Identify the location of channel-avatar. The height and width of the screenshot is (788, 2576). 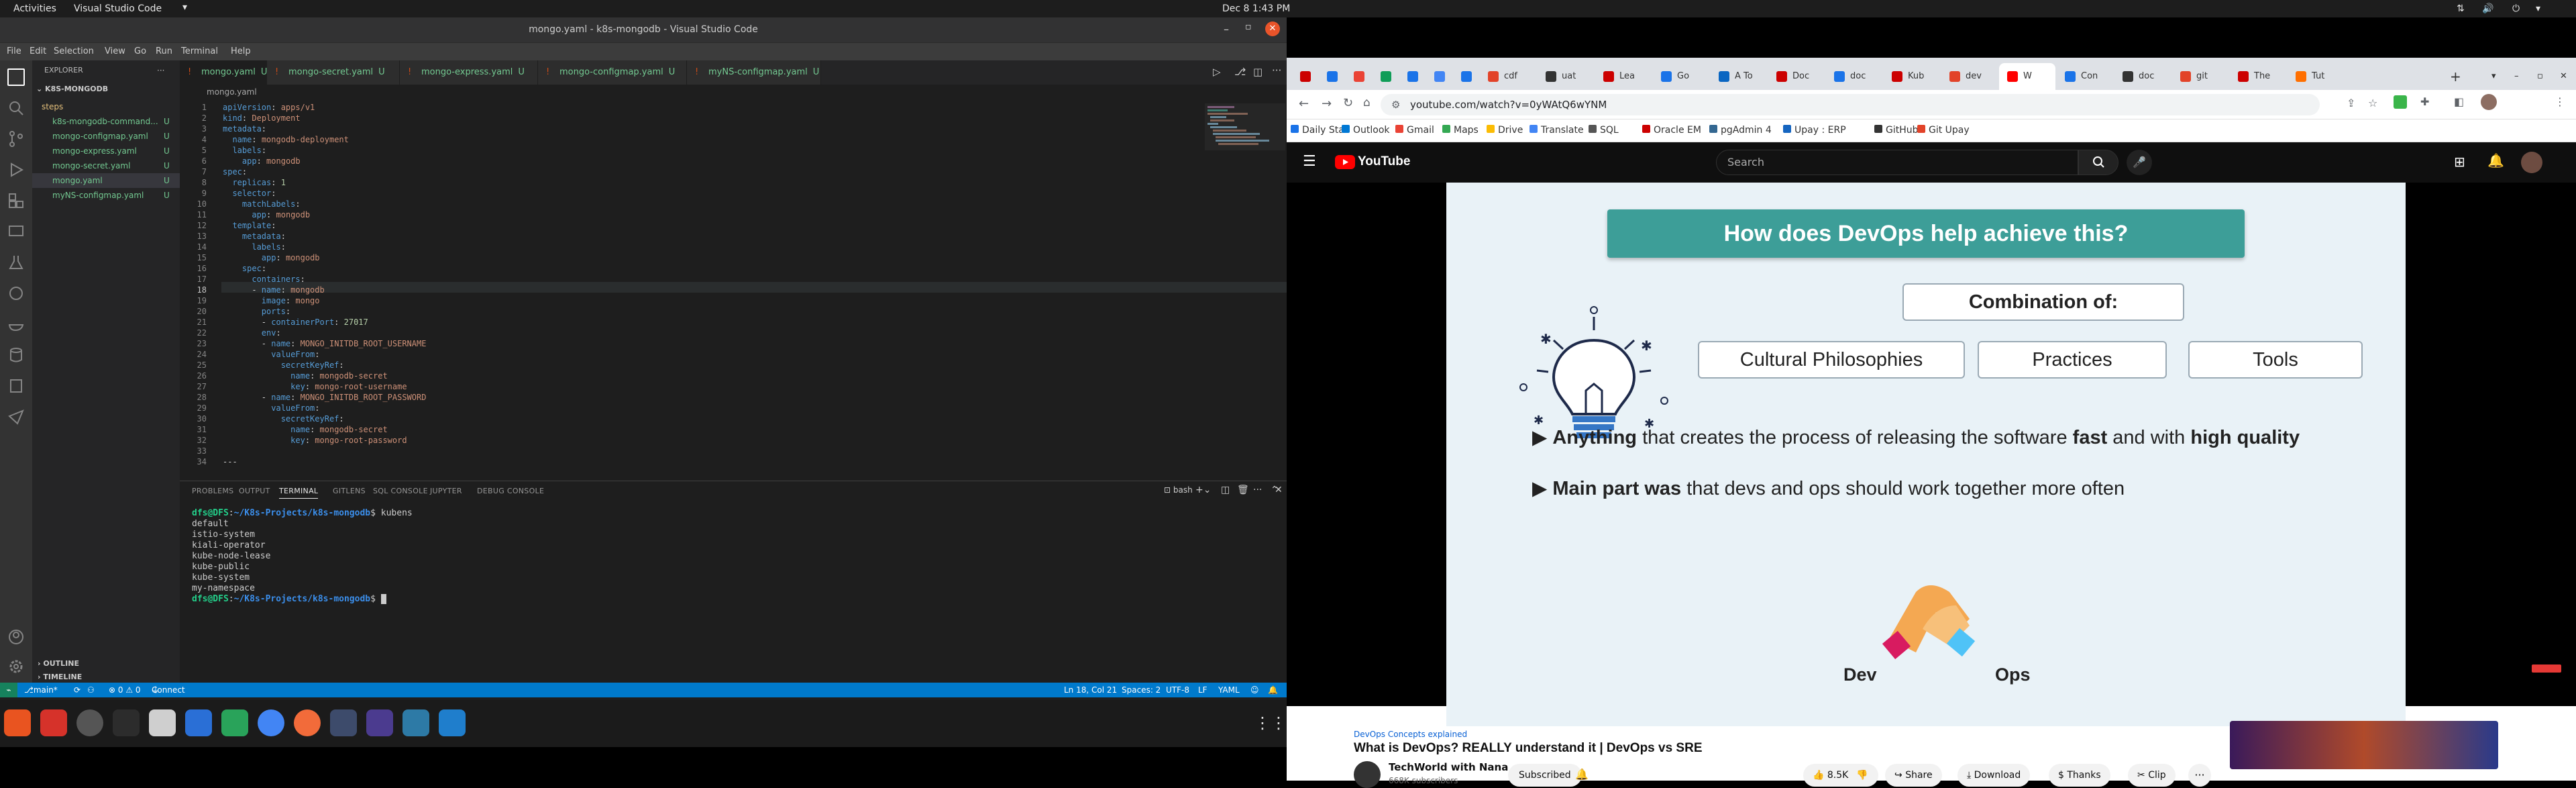
(1367, 774).